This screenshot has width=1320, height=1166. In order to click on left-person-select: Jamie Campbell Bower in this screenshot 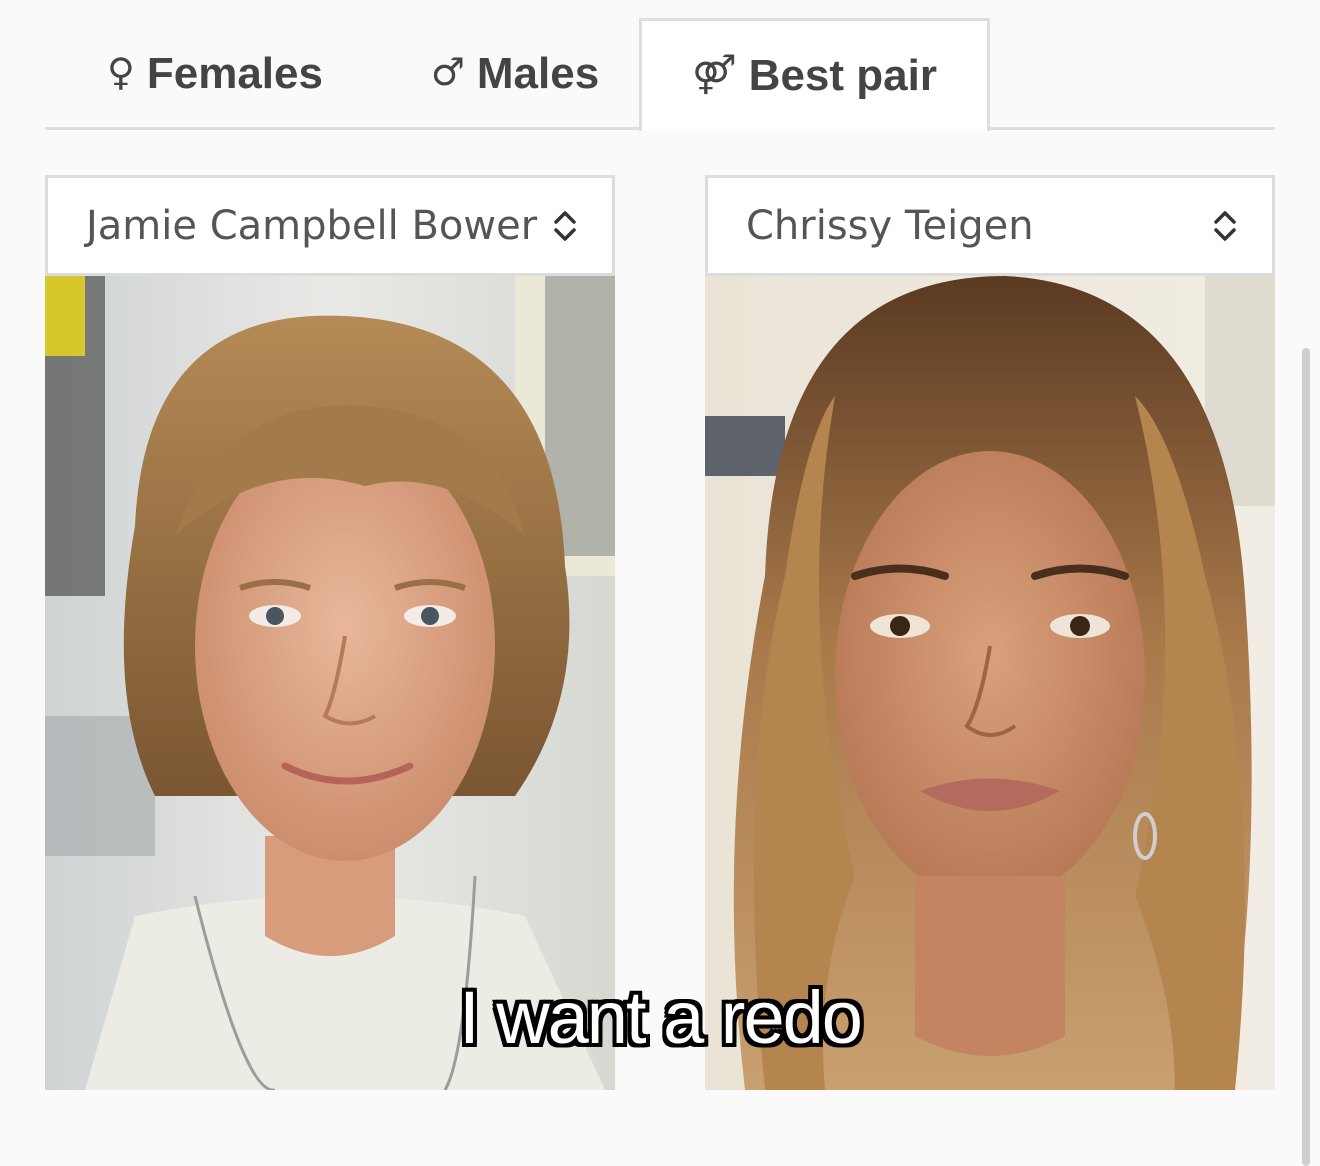, I will do `click(330, 225)`.